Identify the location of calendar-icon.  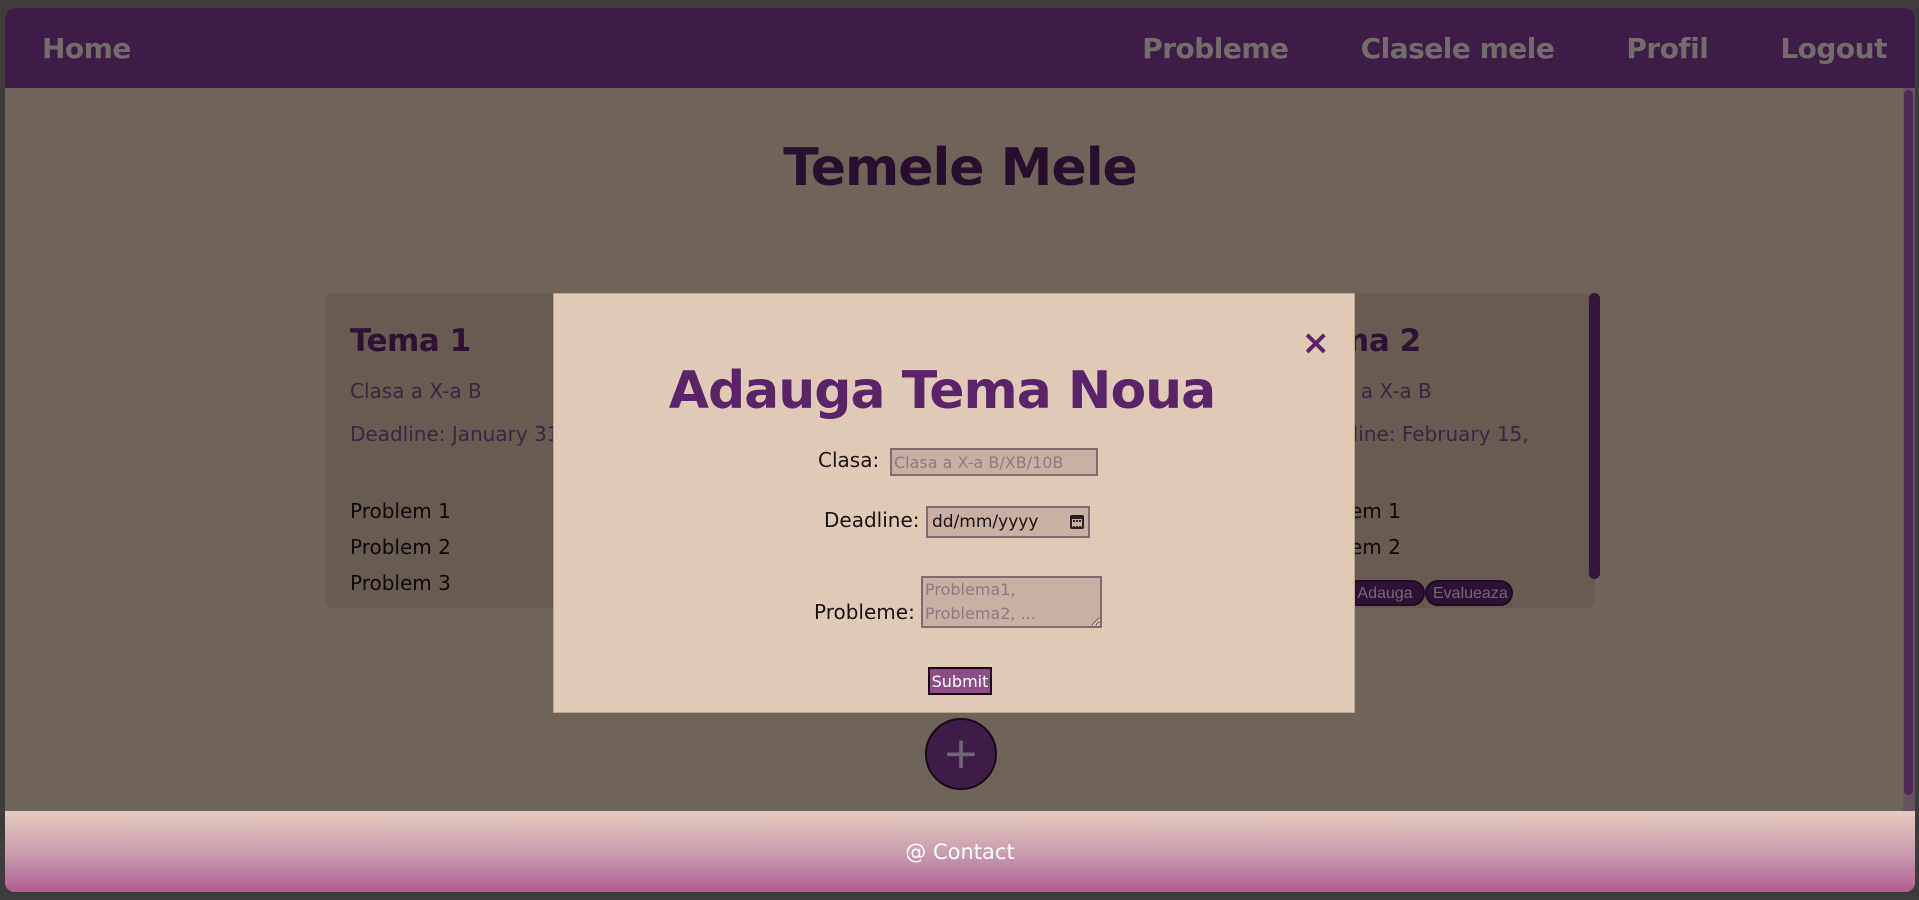
(1077, 522).